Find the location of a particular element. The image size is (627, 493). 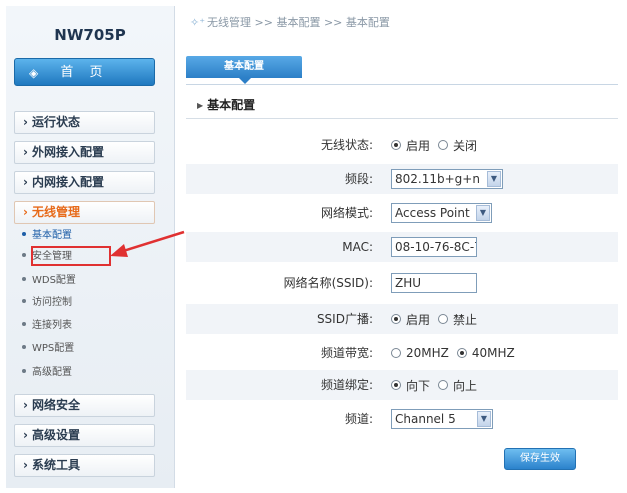

row-wireless-status: 无线状态: 启用 关闭 is located at coordinates (402, 145).